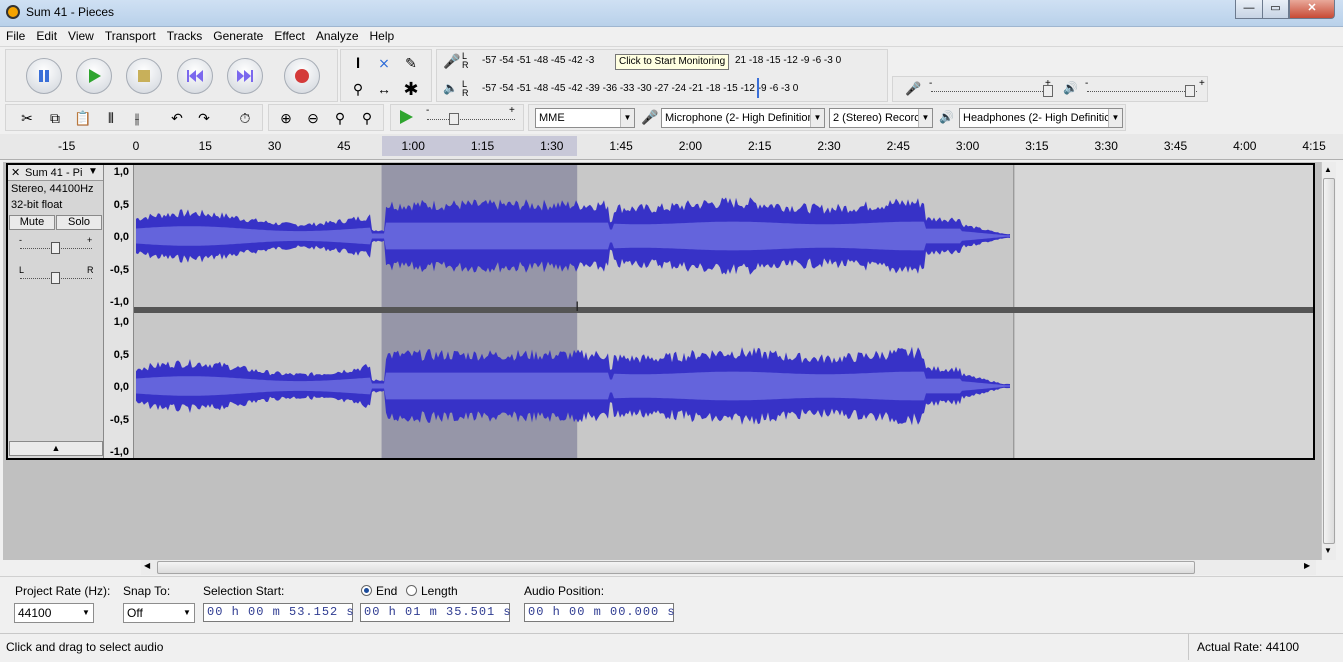 The height and width of the screenshot is (662, 1343). I want to click on scroll-down-icon: ▼, so click(1328, 550).